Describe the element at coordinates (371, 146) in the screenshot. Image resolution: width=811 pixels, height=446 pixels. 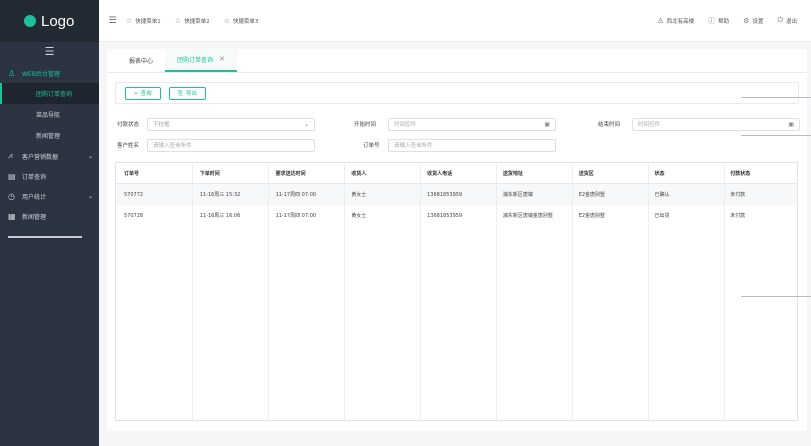
I see `order-no-label: 订单号` at that location.